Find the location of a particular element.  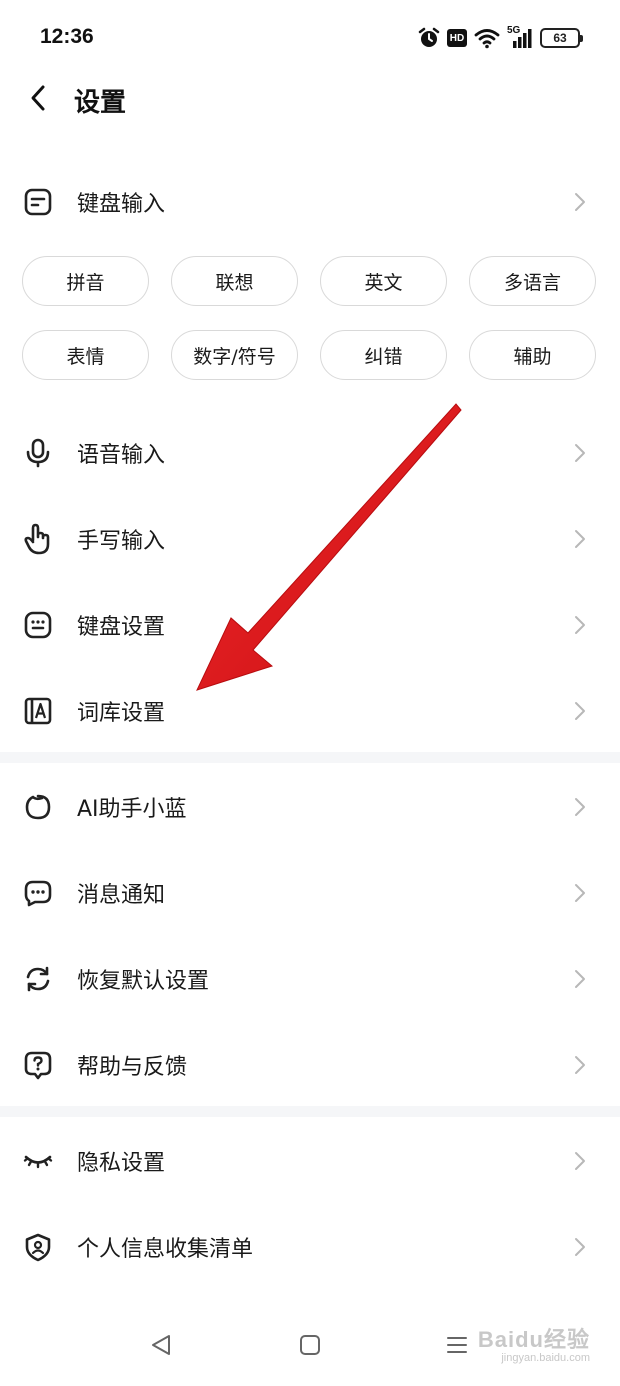

watermark: Baidu经验 jingyan.baidu.com is located at coordinates (534, 1343).